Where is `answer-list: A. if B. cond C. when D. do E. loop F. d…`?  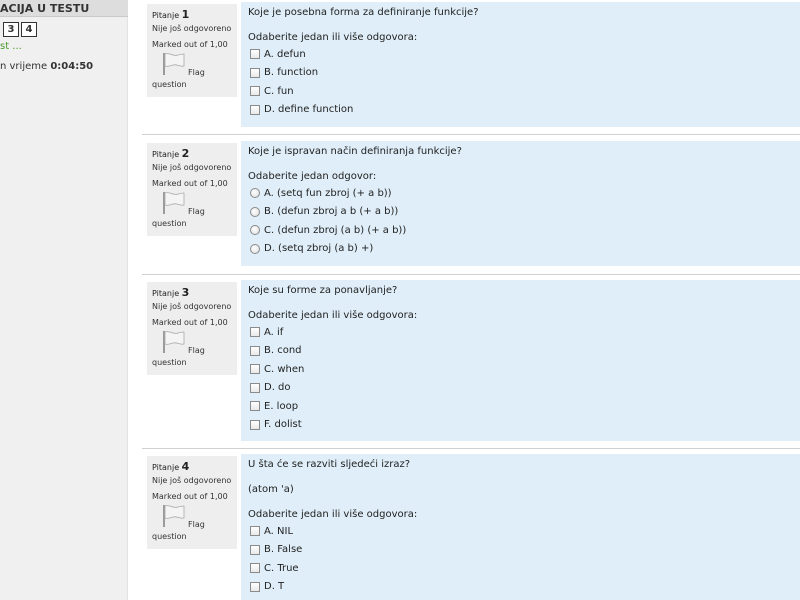
answer-list: A. if B. cond C. when D. do E. loop F. d… is located at coordinates (520, 378).